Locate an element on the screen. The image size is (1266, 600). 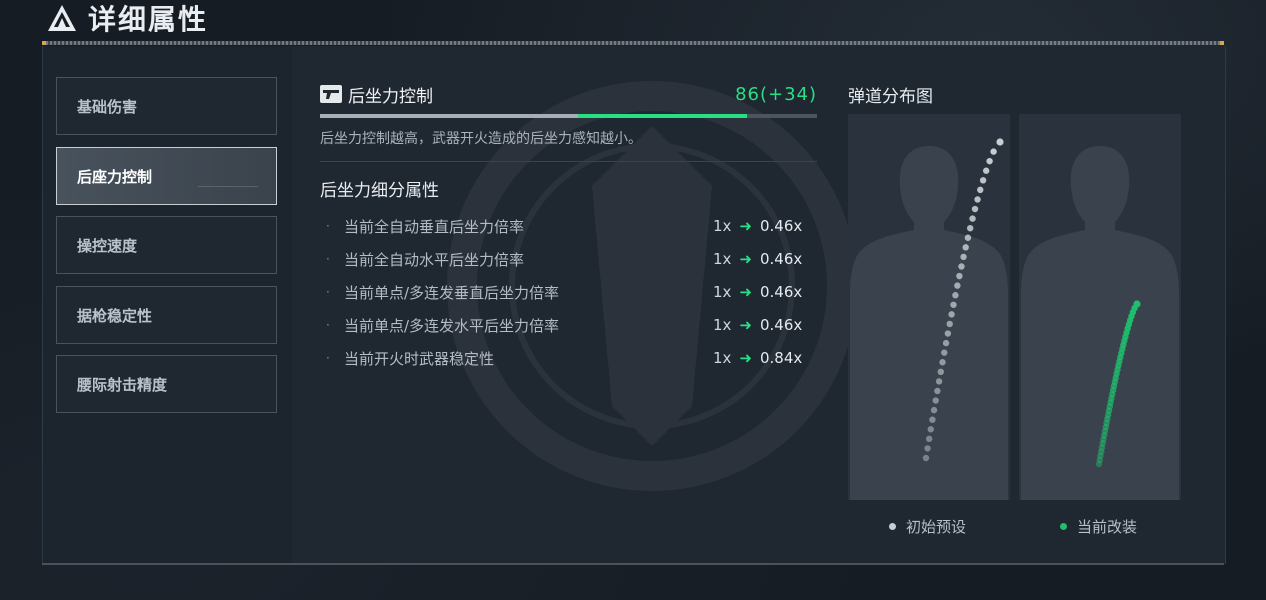
stat-description: 后坐力控制越高，武器开火造成的后坐力感知越小。 is located at coordinates (481, 139).